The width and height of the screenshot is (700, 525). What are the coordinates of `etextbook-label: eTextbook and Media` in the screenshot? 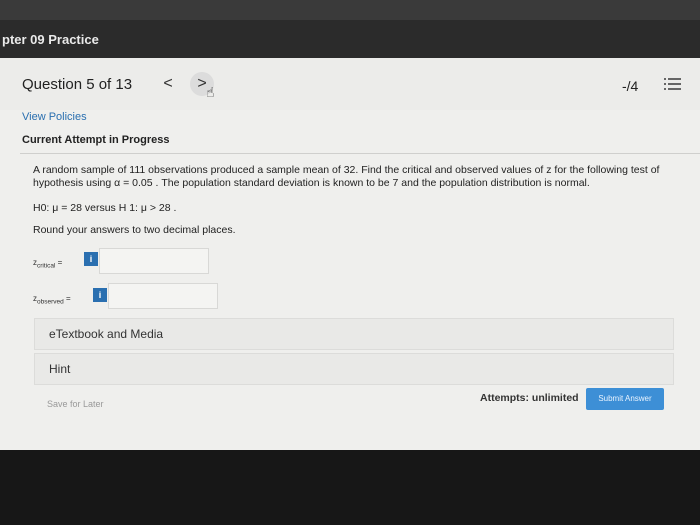 It's located at (106, 334).